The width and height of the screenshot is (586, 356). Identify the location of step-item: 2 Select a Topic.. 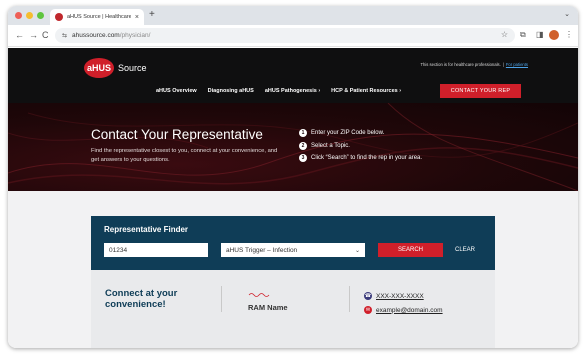
(360, 146).